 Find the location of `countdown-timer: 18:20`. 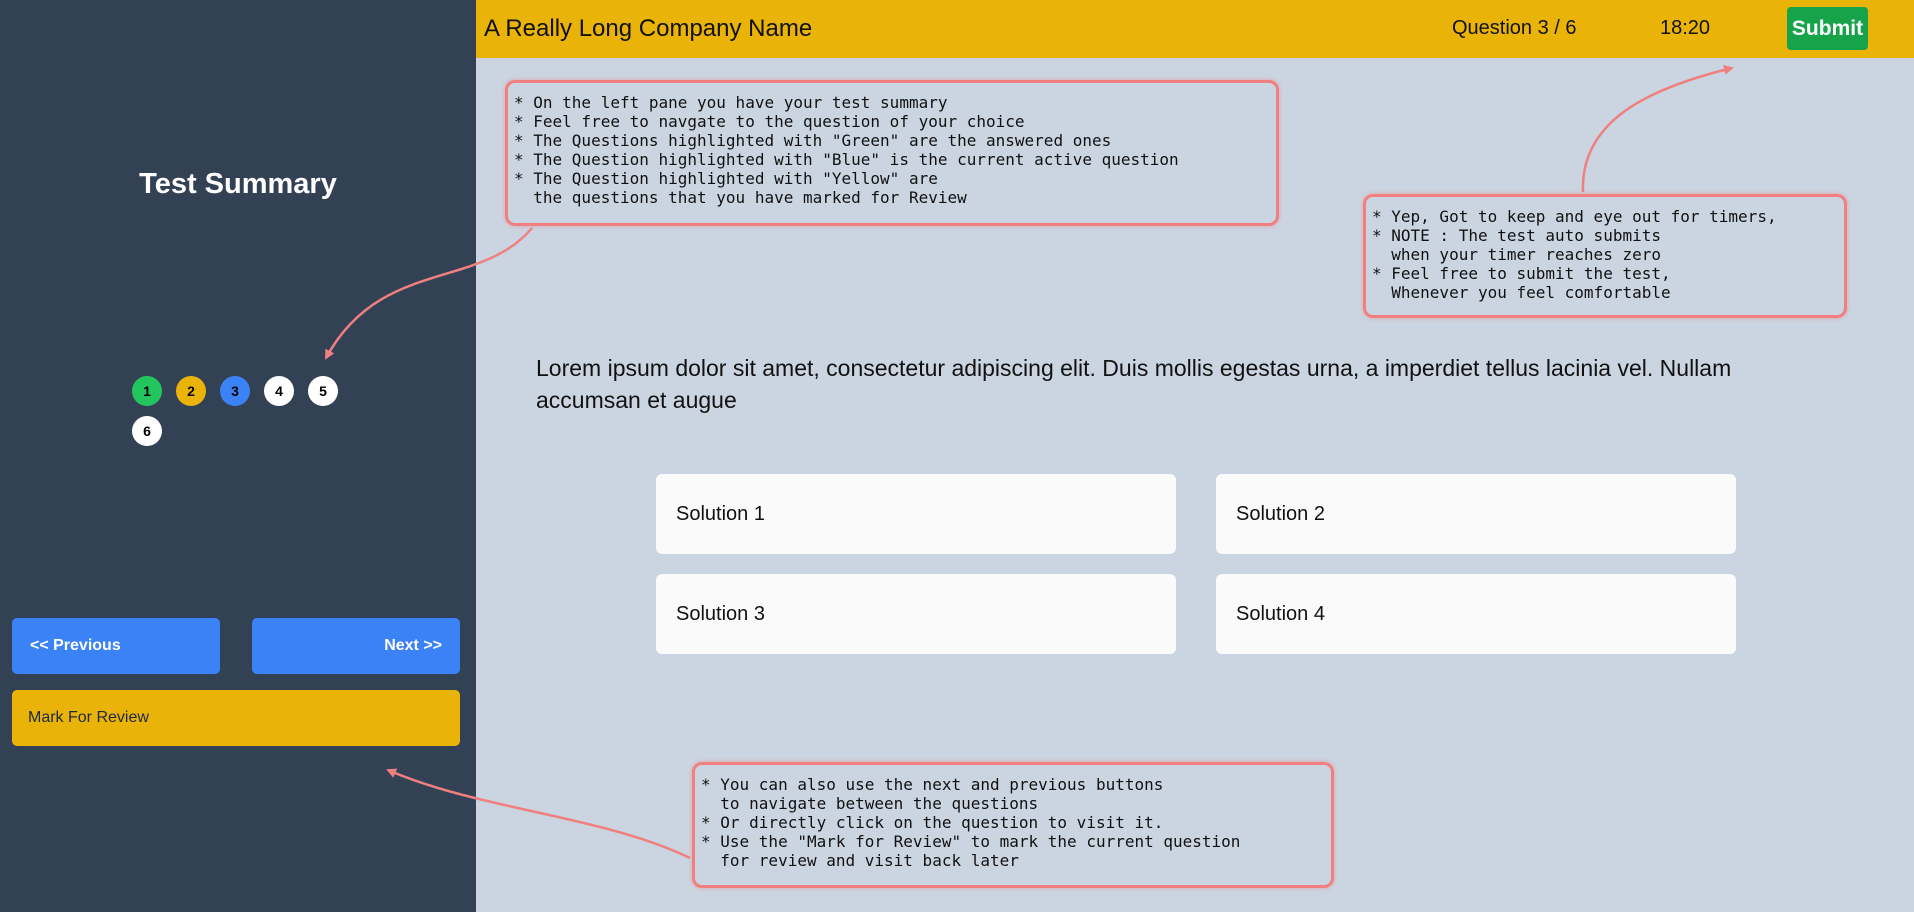

countdown-timer: 18:20 is located at coordinates (1685, 28).